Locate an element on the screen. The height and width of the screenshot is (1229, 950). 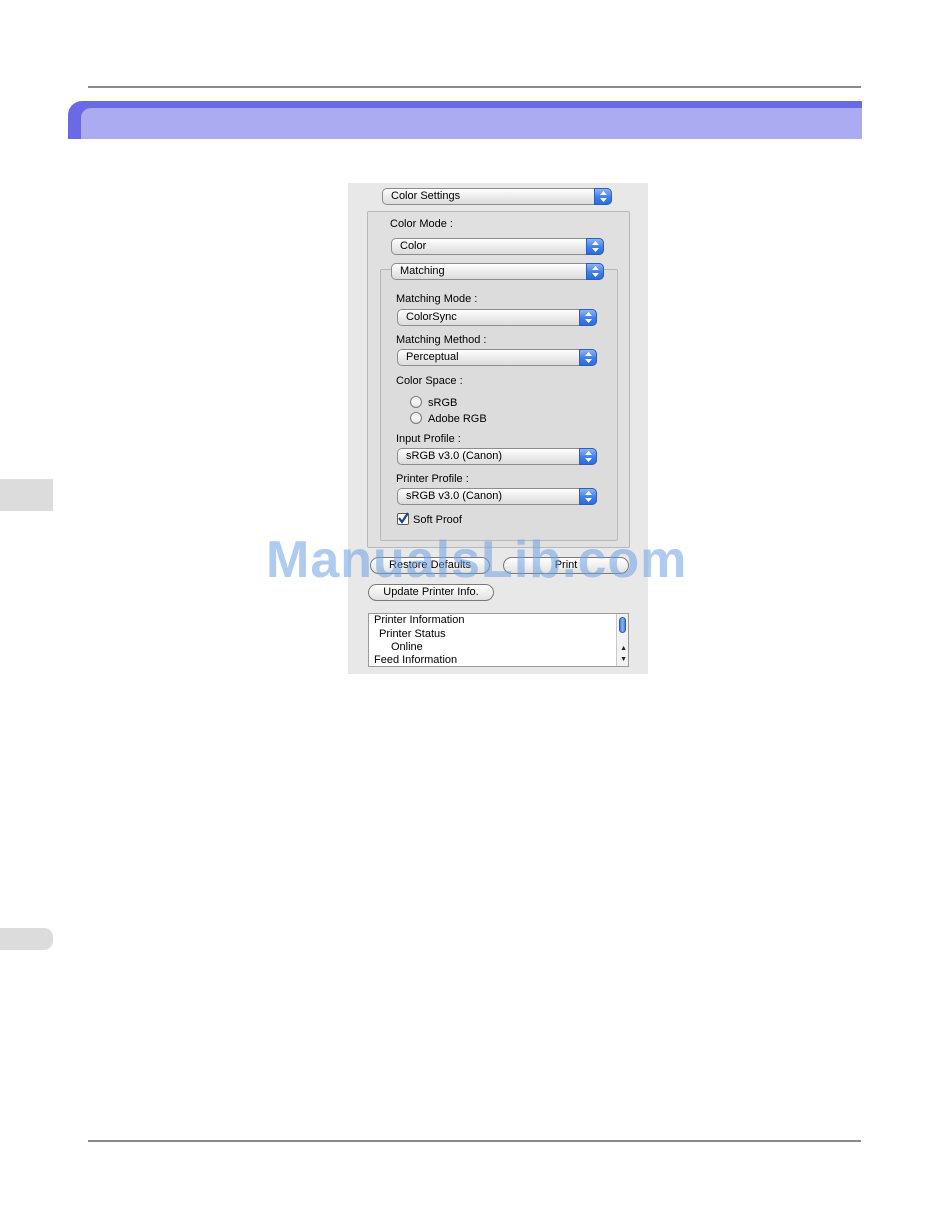
matching-method-label: Matching Method : is located at coordinates (441, 340).